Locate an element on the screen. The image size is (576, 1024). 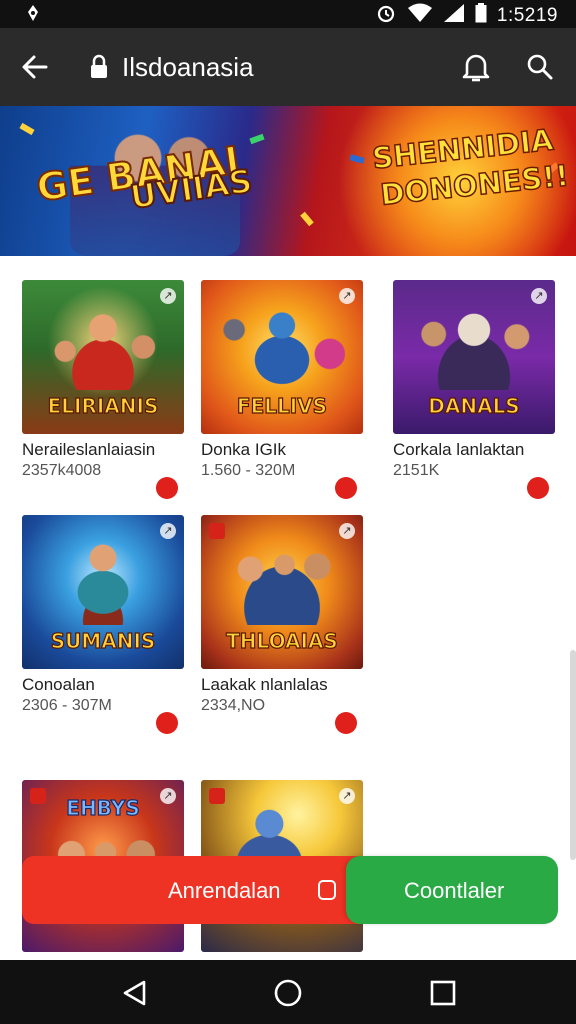
scrollbar is located at coordinates (573, 755).